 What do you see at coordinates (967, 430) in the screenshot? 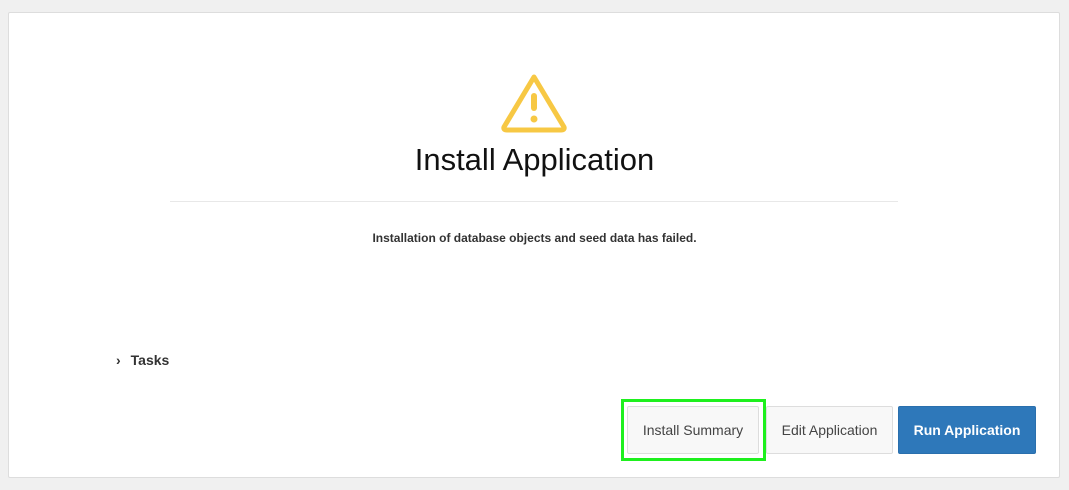
I see `run-application-button: Run Application` at bounding box center [967, 430].